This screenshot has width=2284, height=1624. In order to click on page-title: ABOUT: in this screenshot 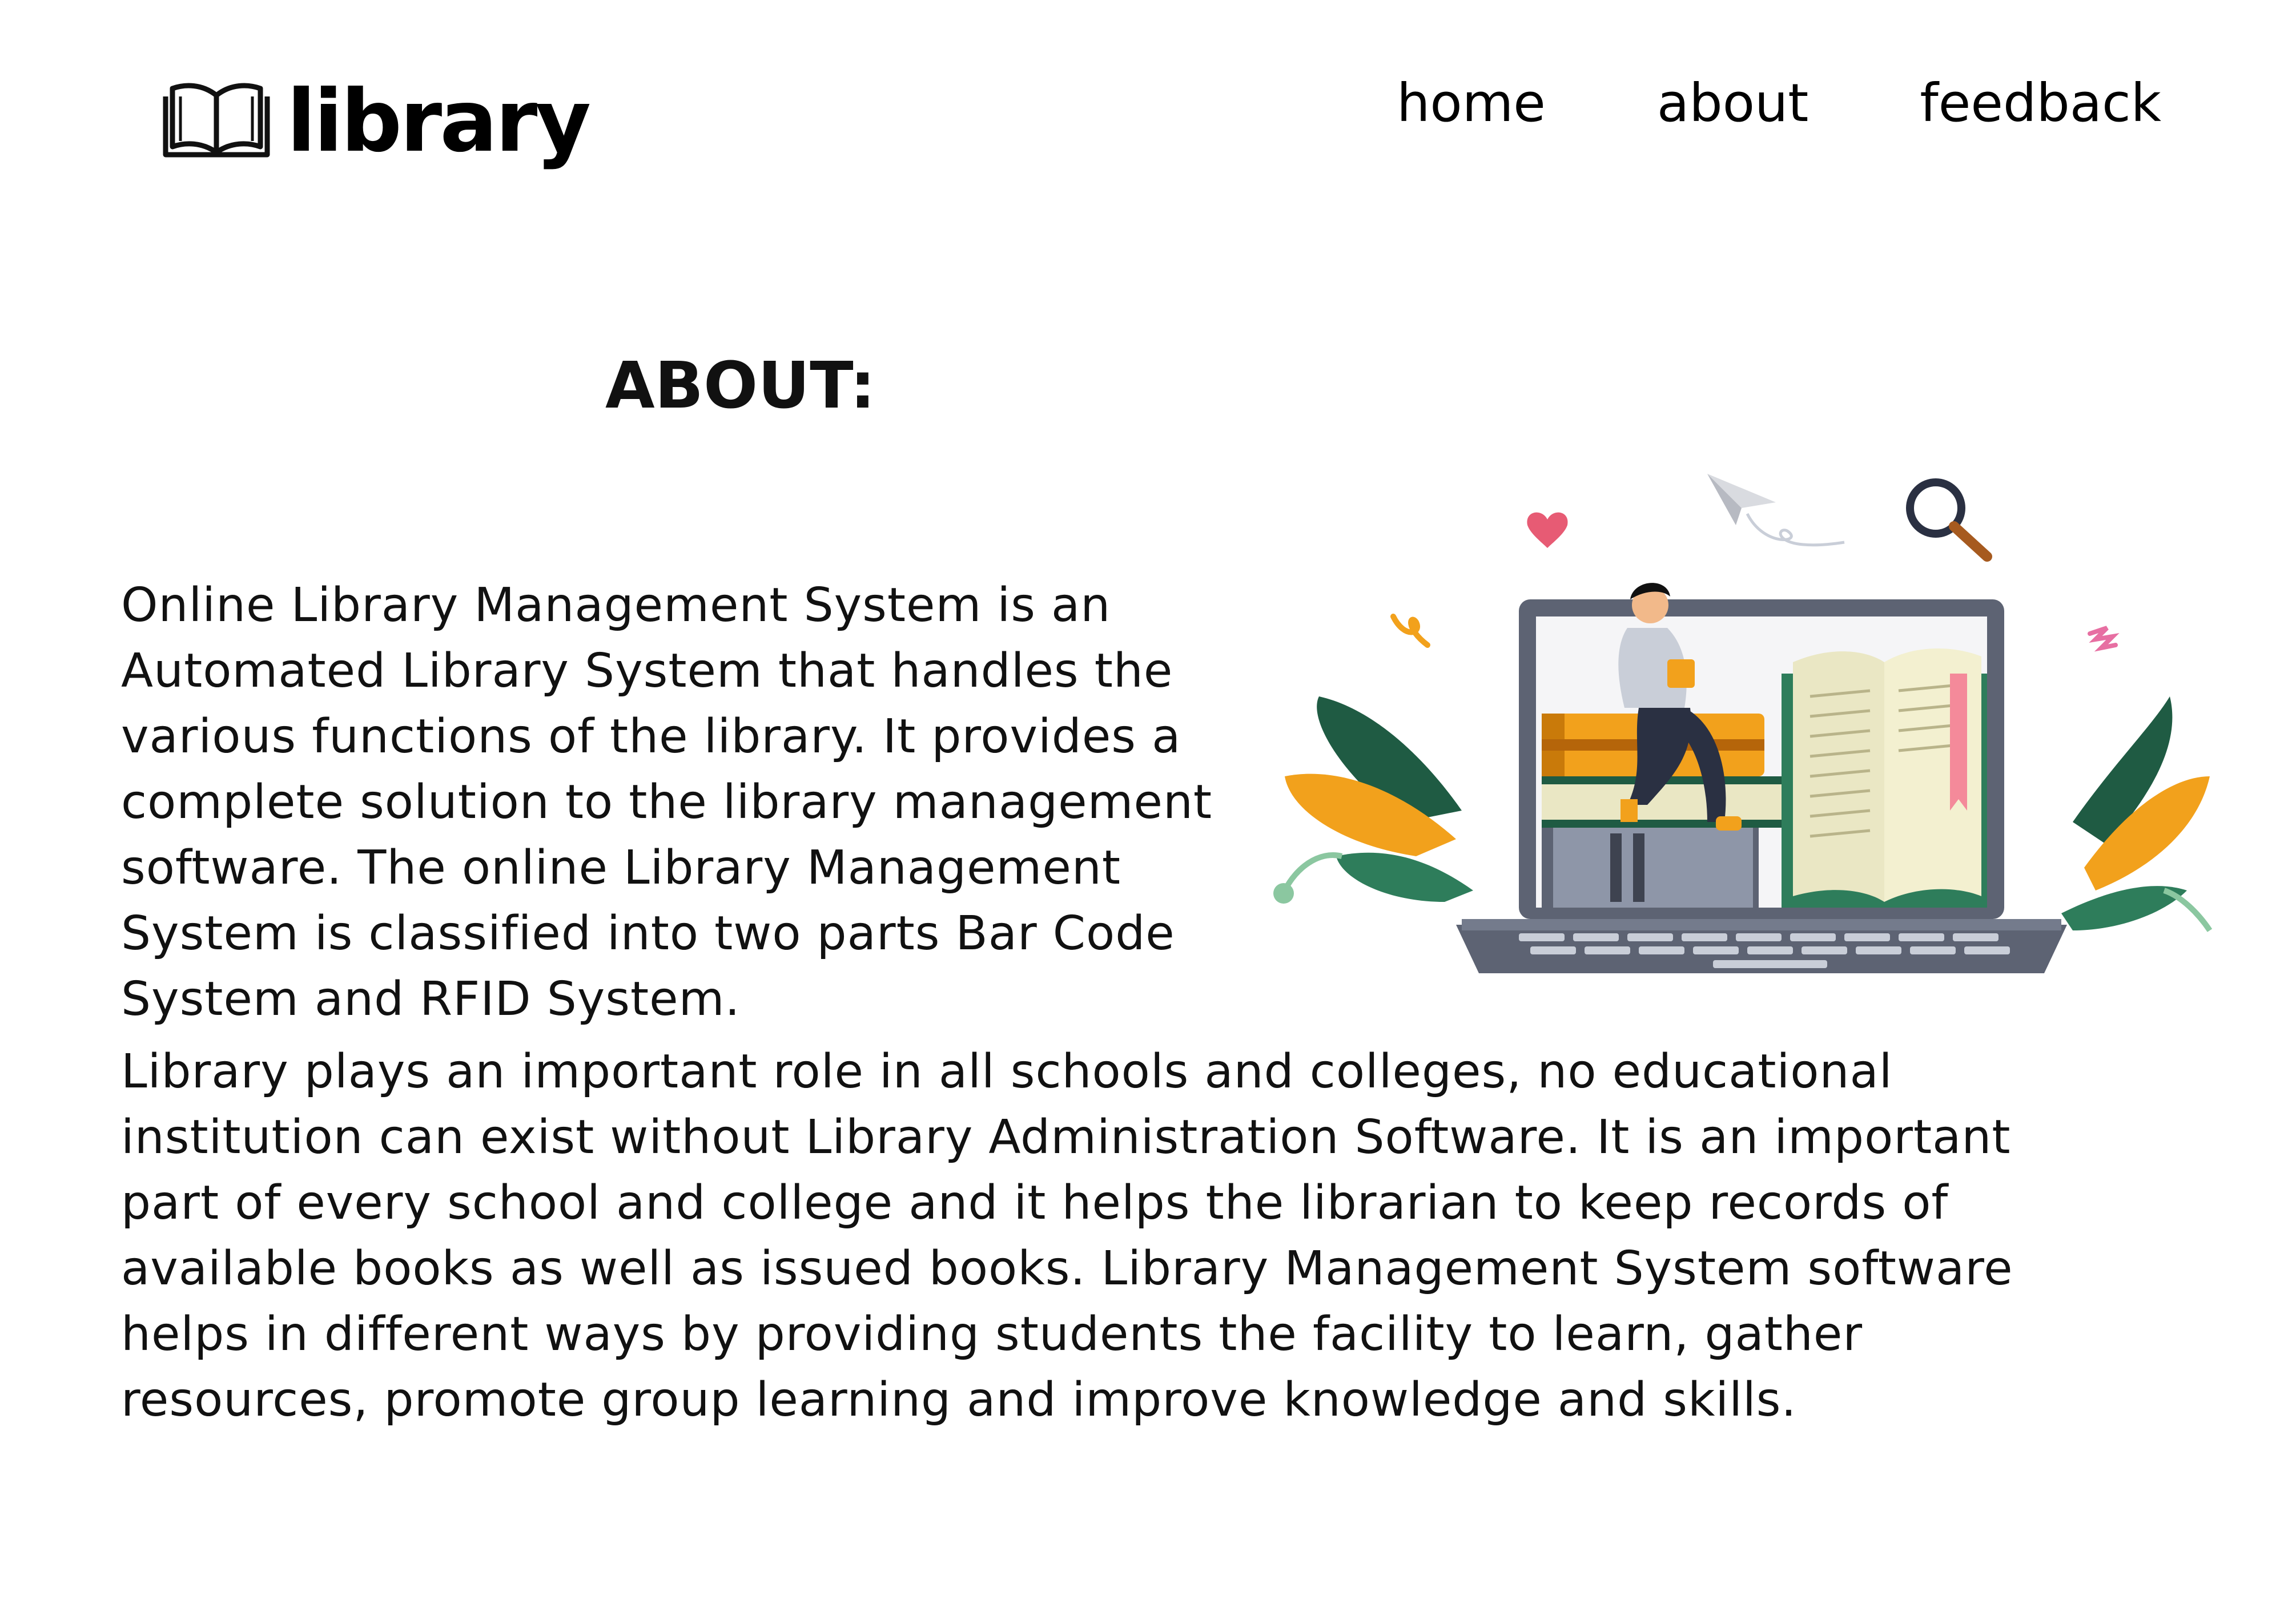, I will do `click(740, 386)`.